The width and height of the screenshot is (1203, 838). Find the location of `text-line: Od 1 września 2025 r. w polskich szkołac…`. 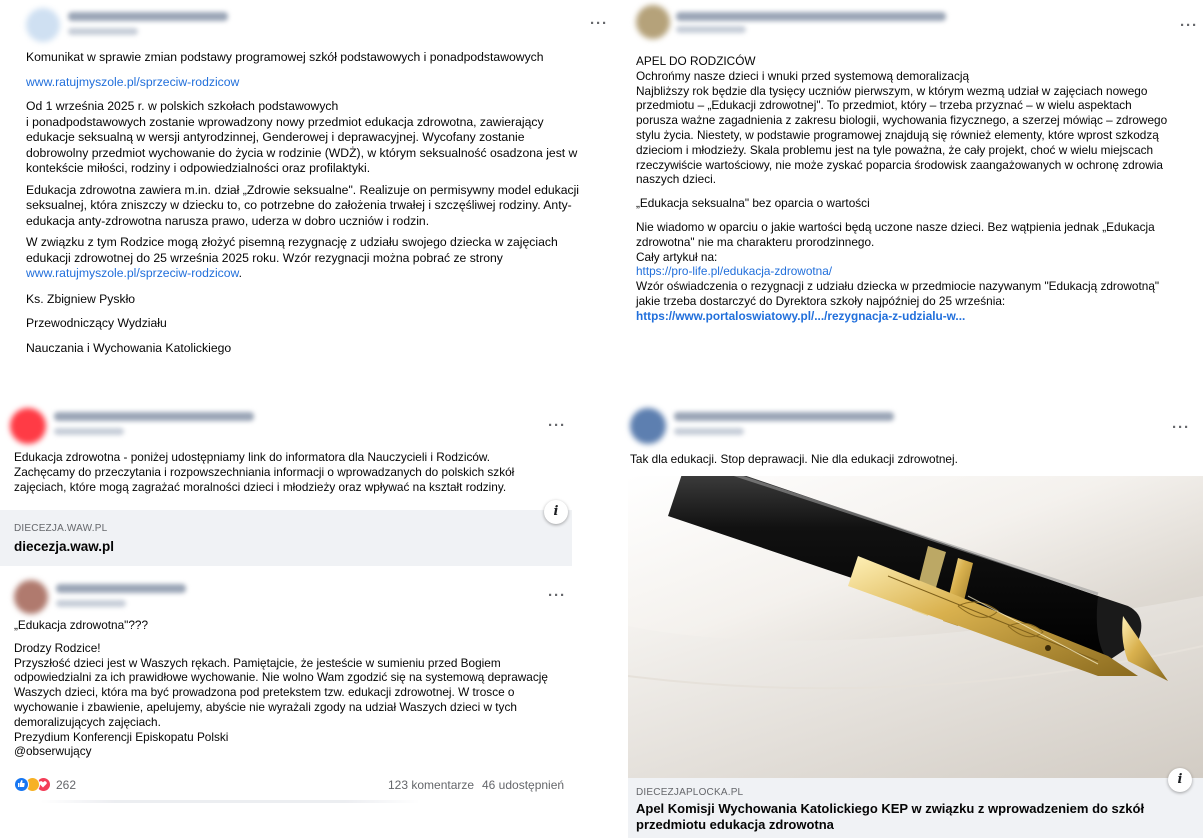

text-line: Od 1 września 2025 r. w polskich szkołac… is located at coordinates (182, 106).